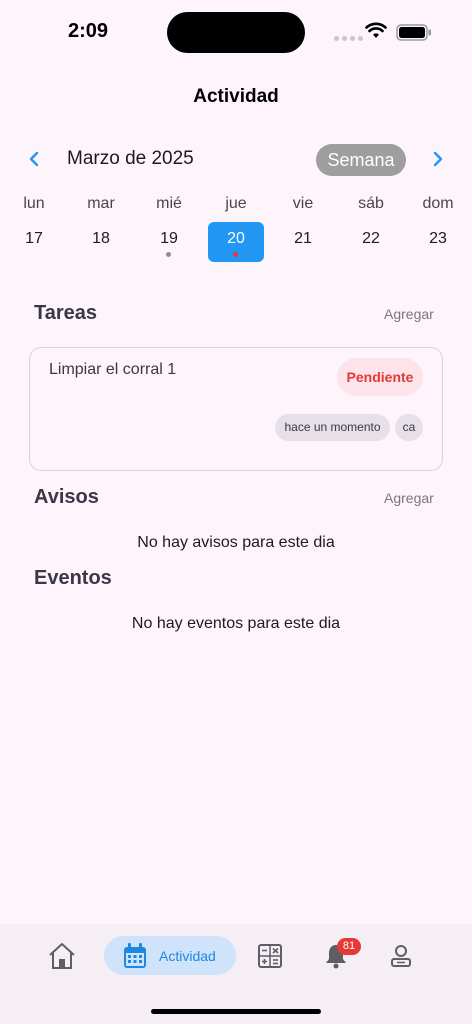 Image resolution: width=472 pixels, height=1024 pixels. What do you see at coordinates (371, 203) in the screenshot?
I see `day-of-week: sáb` at bounding box center [371, 203].